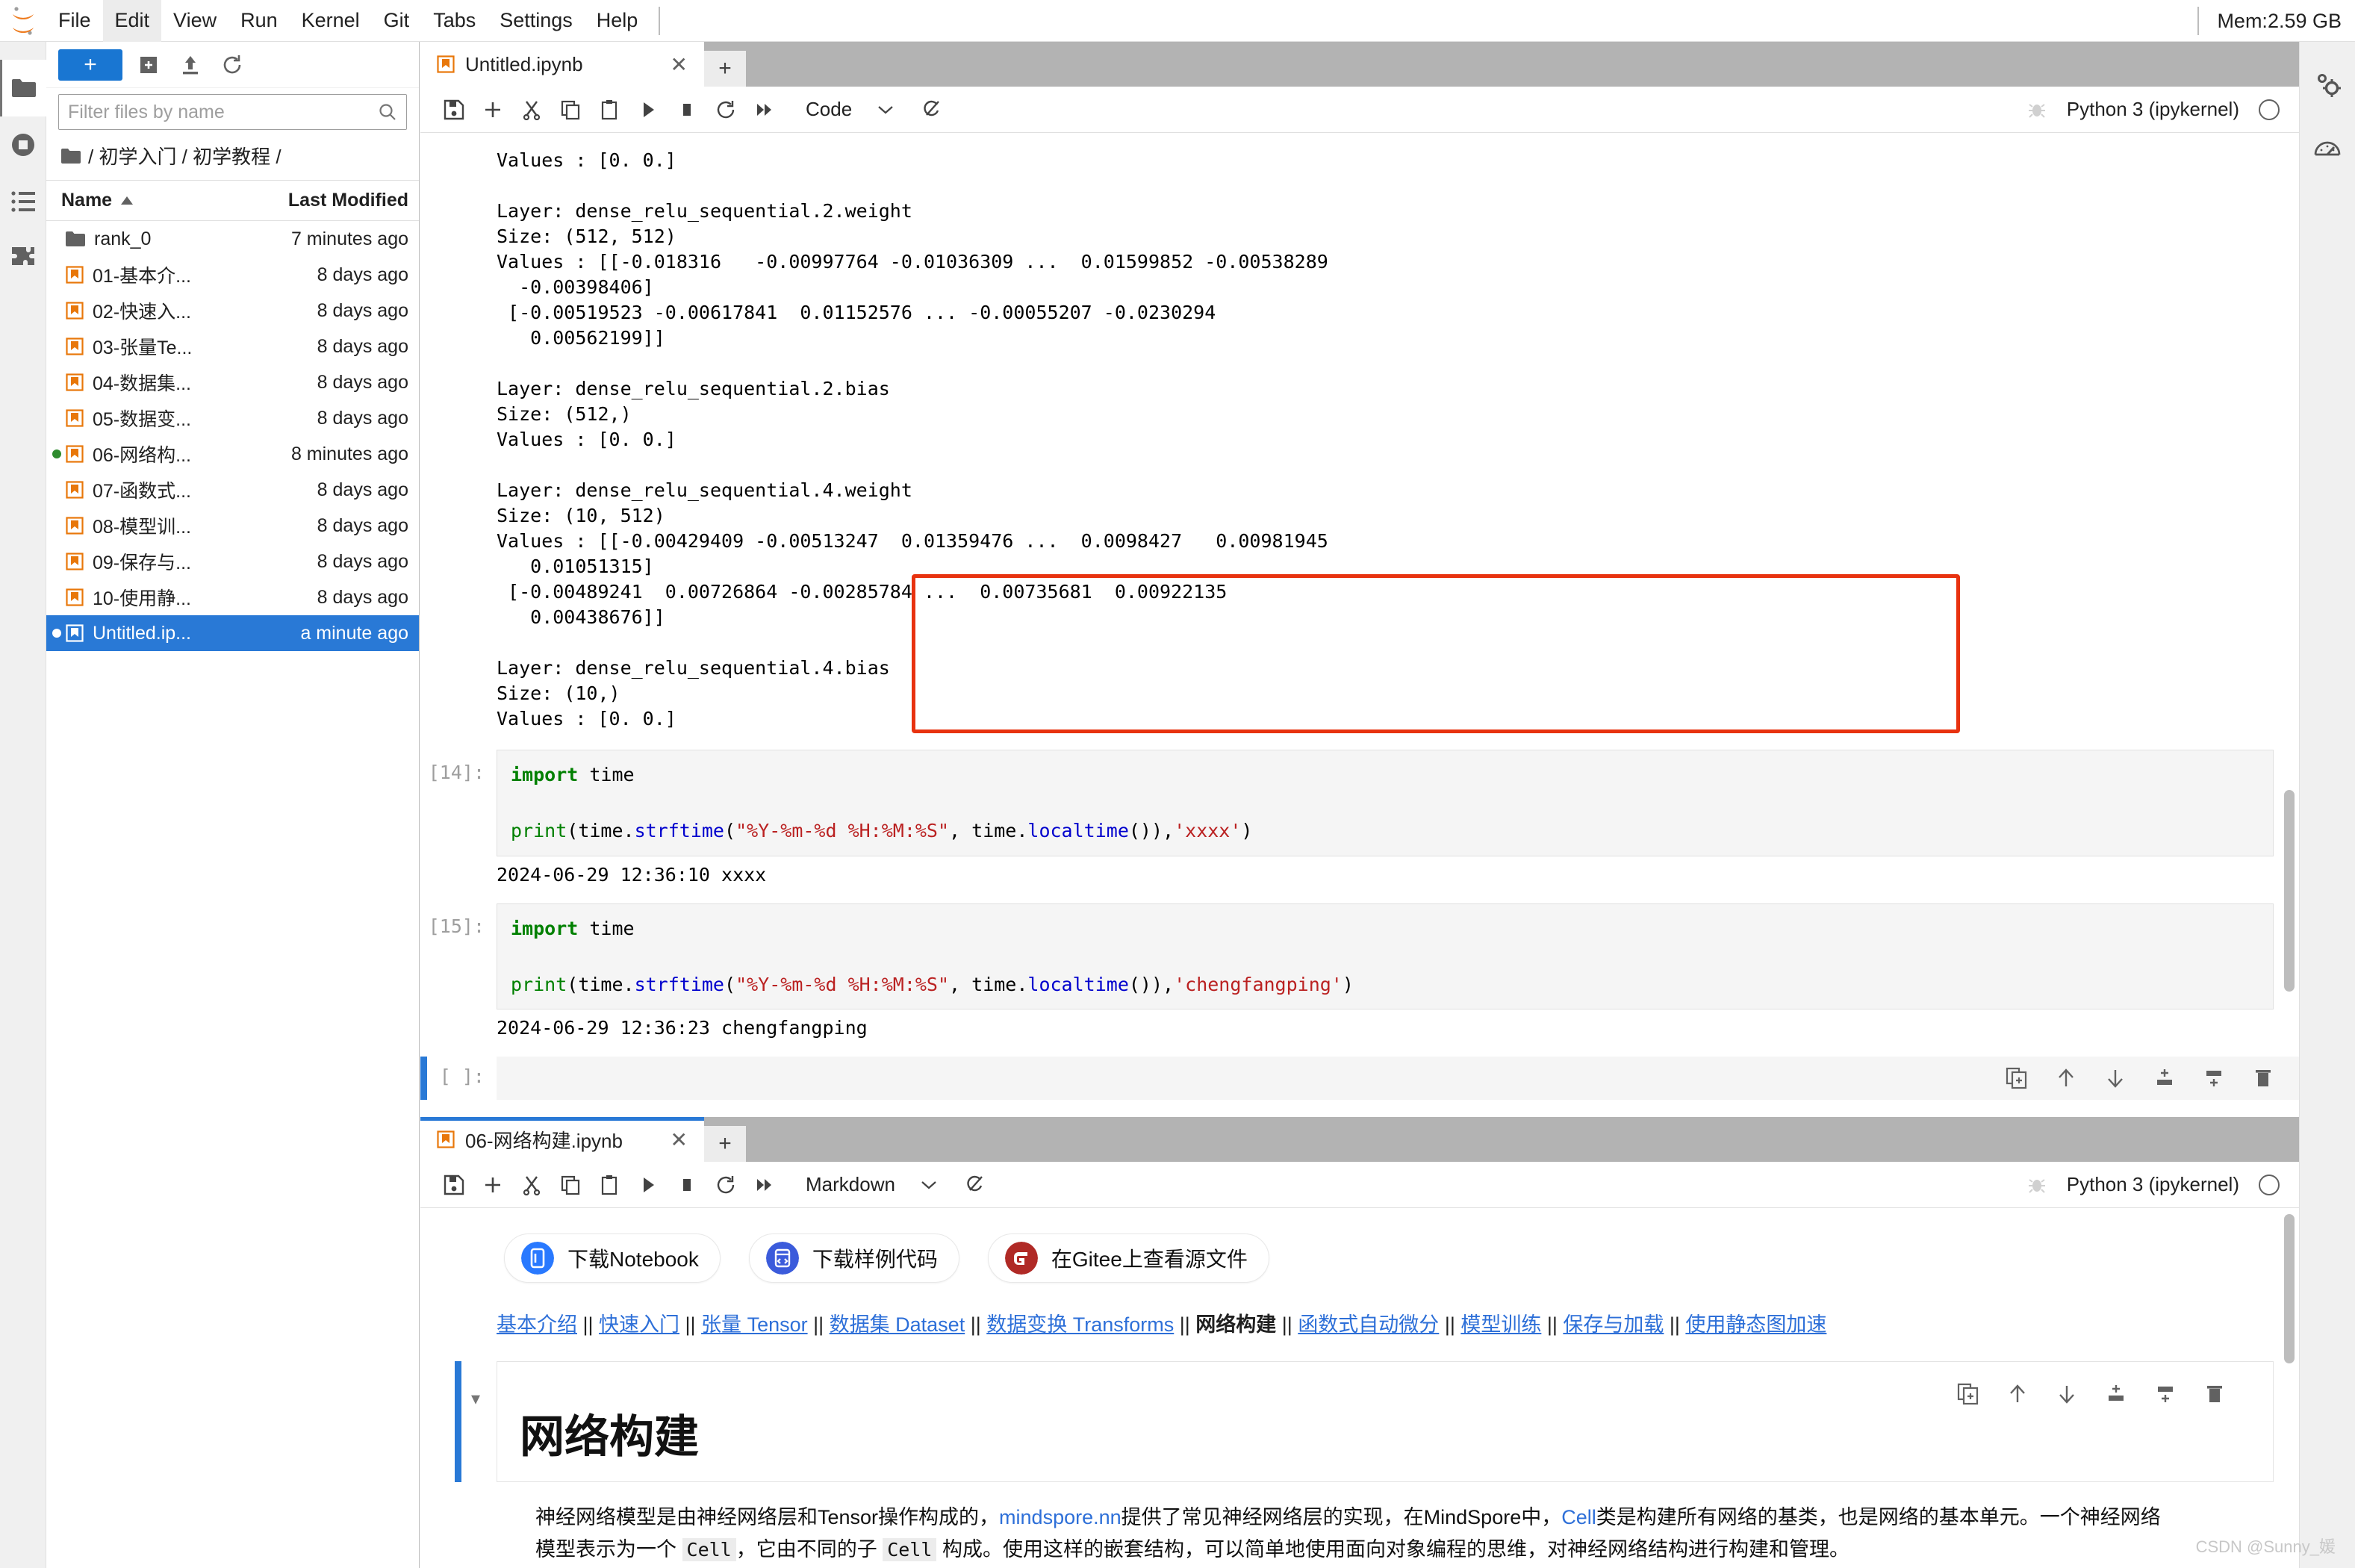 The height and width of the screenshot is (1568, 2355). Describe the element at coordinates (725, 69) in the screenshot. I see `new-tab-button-top: +` at that location.